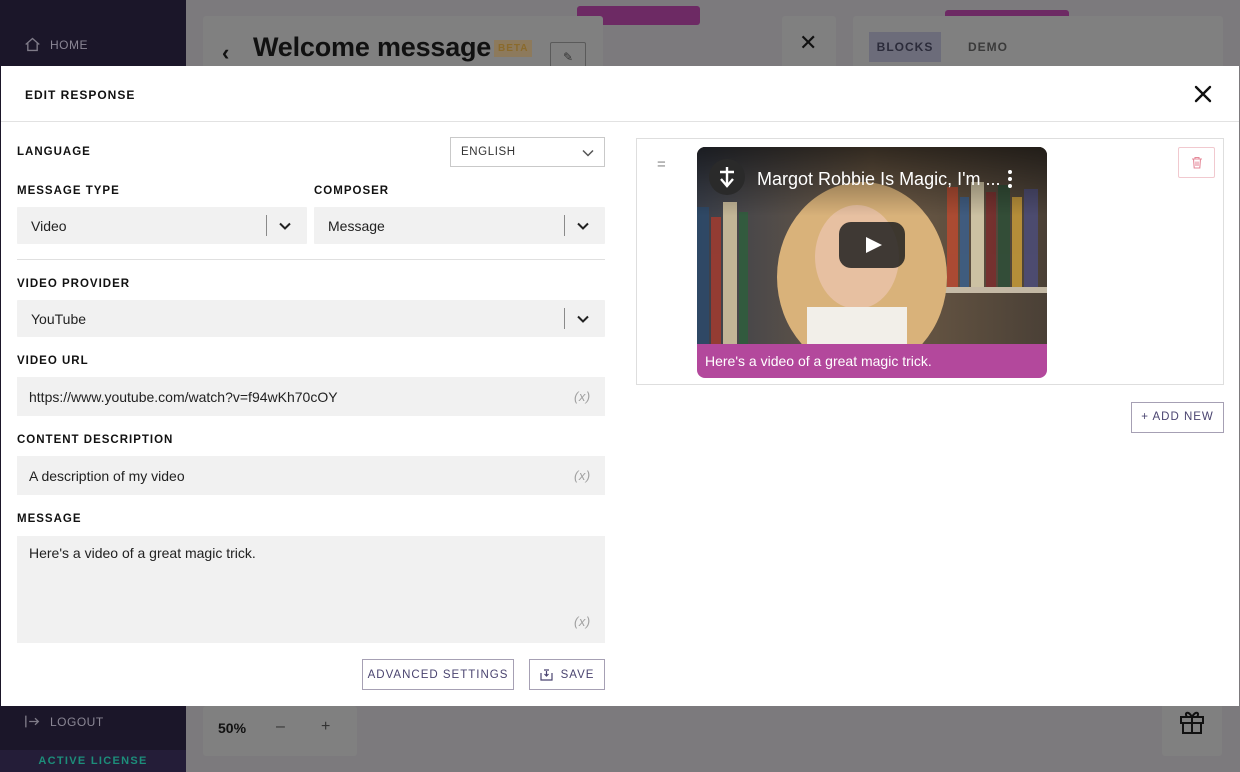  What do you see at coordinates (80, 95) in the screenshot?
I see `modal-title: EDIT RESPONSE` at bounding box center [80, 95].